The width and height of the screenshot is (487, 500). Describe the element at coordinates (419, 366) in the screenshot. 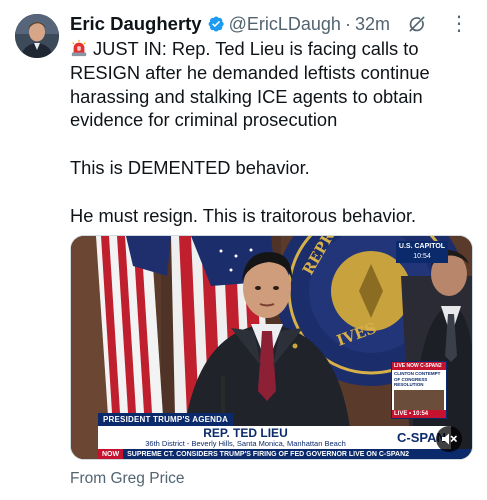

I see `live-now-label: LIVE NOW C-SPAN2` at that location.